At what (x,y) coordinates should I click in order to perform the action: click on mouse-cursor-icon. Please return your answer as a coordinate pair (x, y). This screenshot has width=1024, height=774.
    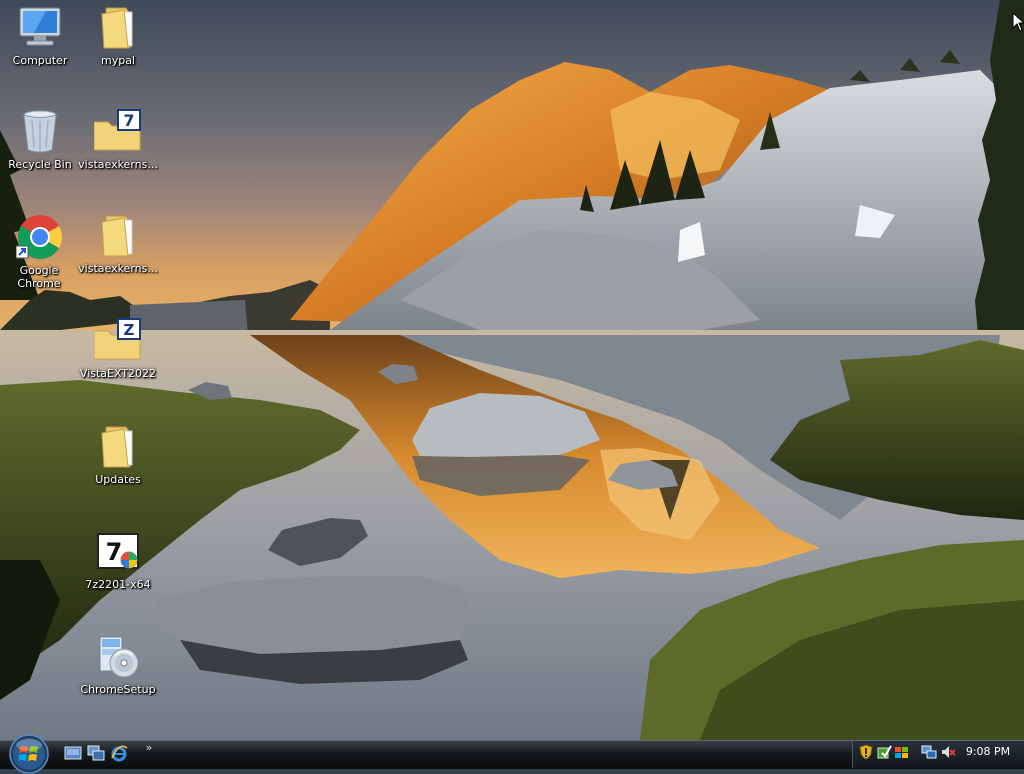
    Looking at the image, I should click on (1018, 22).